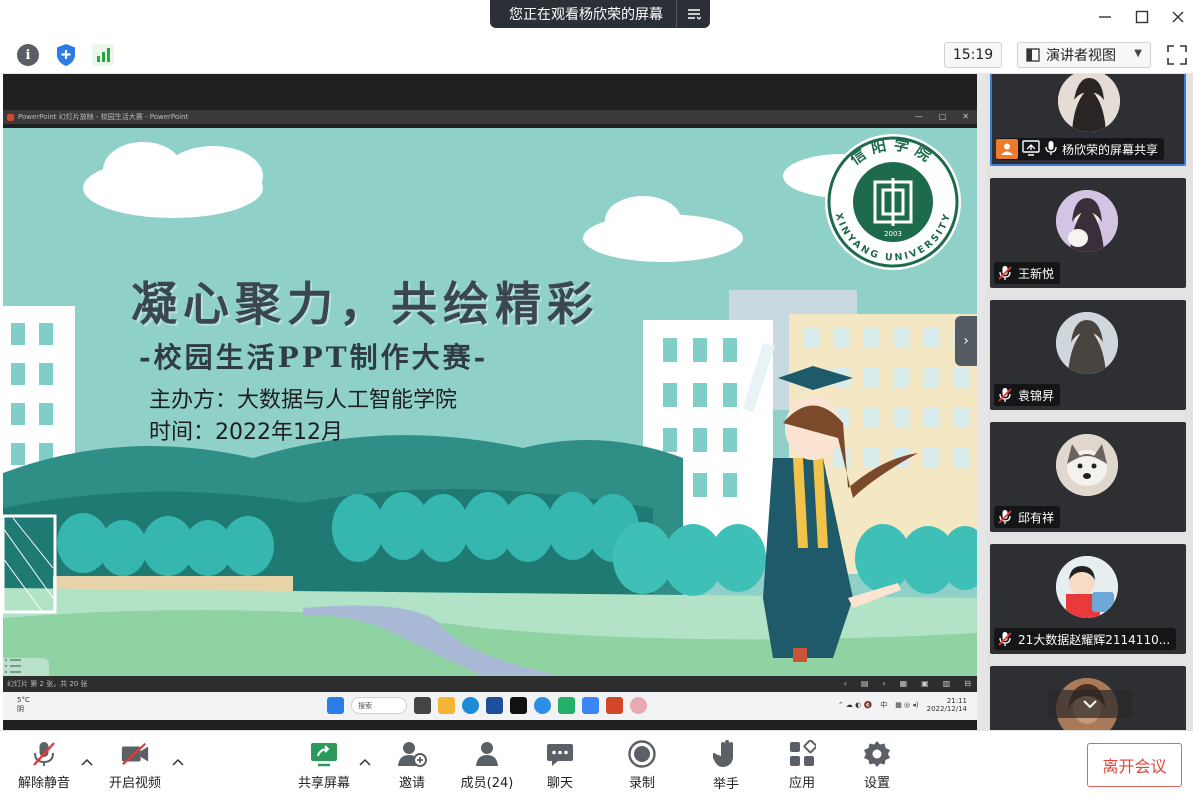 This screenshot has height=796, width=1193. Describe the element at coordinates (178, 762) in the screenshot. I see `video-options-chevron-up-icon` at that location.